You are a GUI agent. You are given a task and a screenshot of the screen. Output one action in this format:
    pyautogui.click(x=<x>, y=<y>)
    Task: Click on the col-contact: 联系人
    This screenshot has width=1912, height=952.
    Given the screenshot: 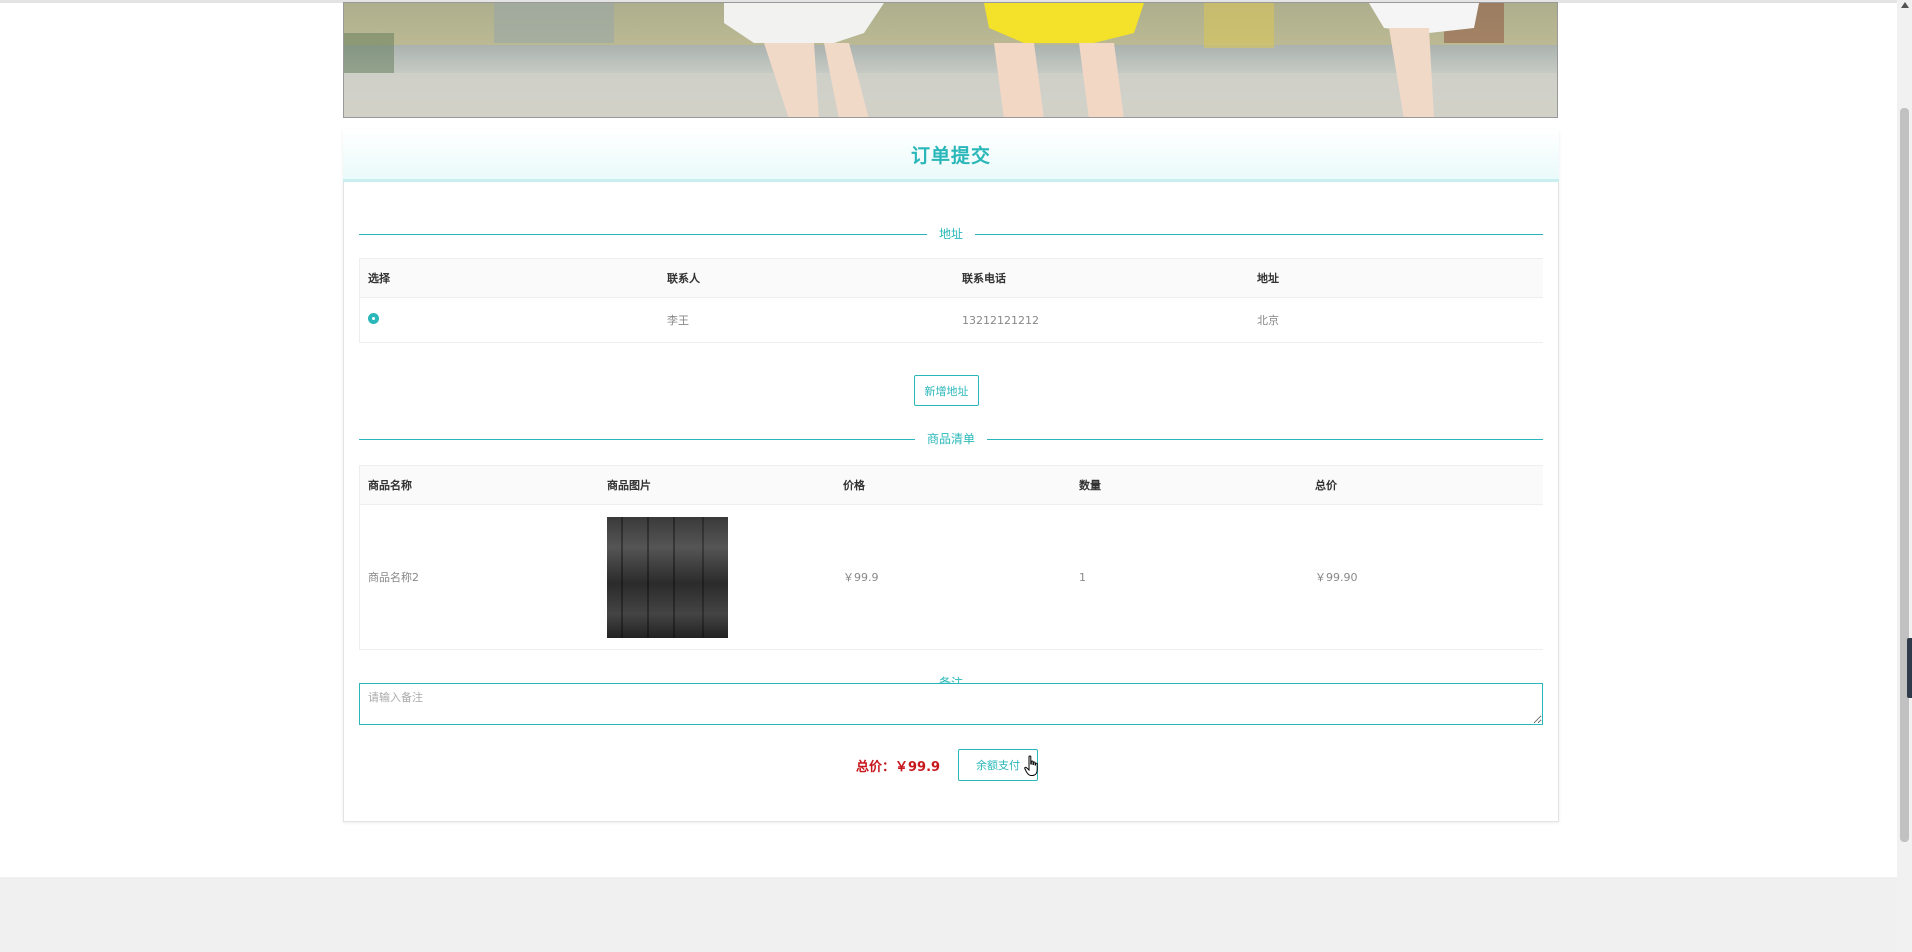 What is the action you would take?
    pyautogui.click(x=806, y=278)
    